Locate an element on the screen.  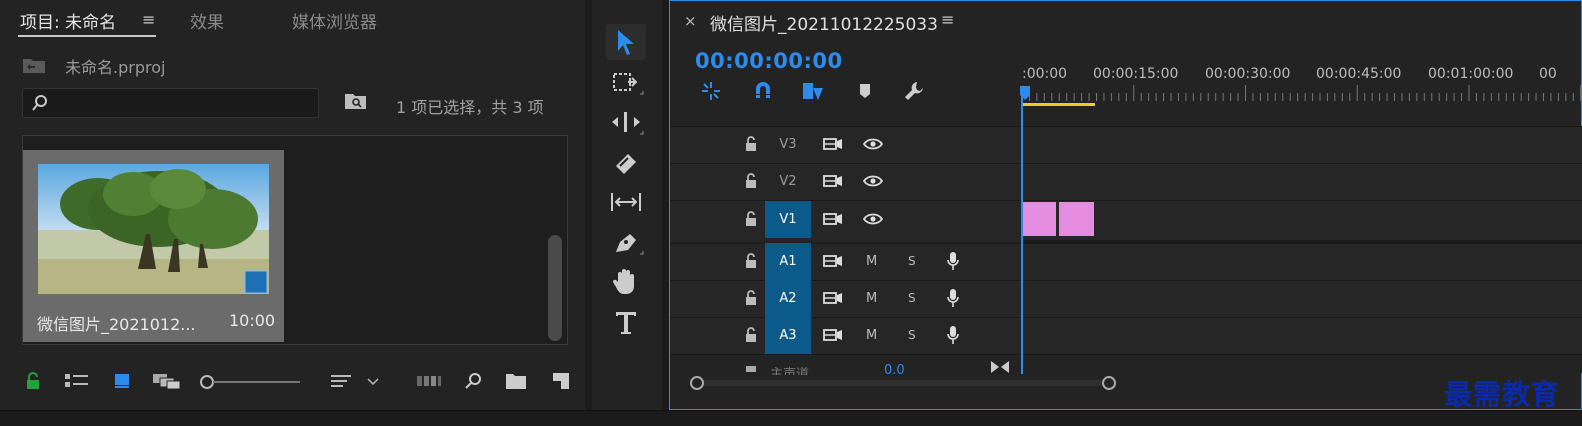
playhead-line is located at coordinates (1022, 235).